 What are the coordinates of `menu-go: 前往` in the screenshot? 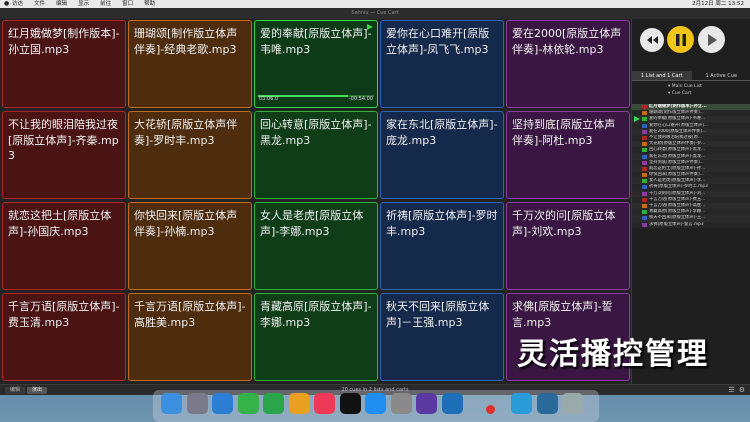 It's located at (105, 4).